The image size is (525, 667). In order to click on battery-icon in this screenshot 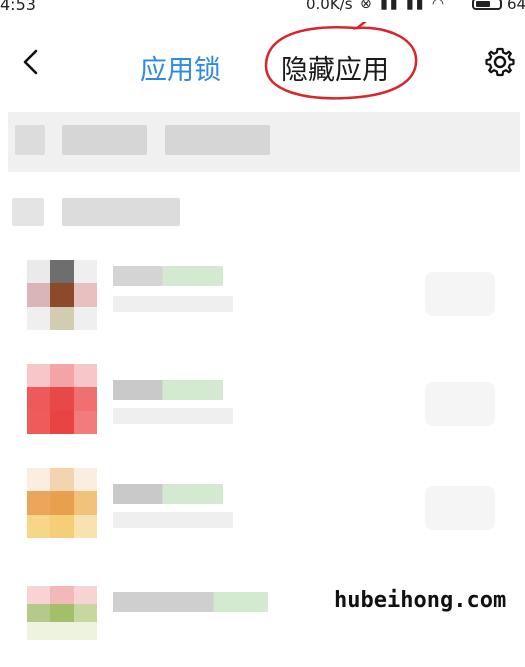, I will do `click(487, 5)`.